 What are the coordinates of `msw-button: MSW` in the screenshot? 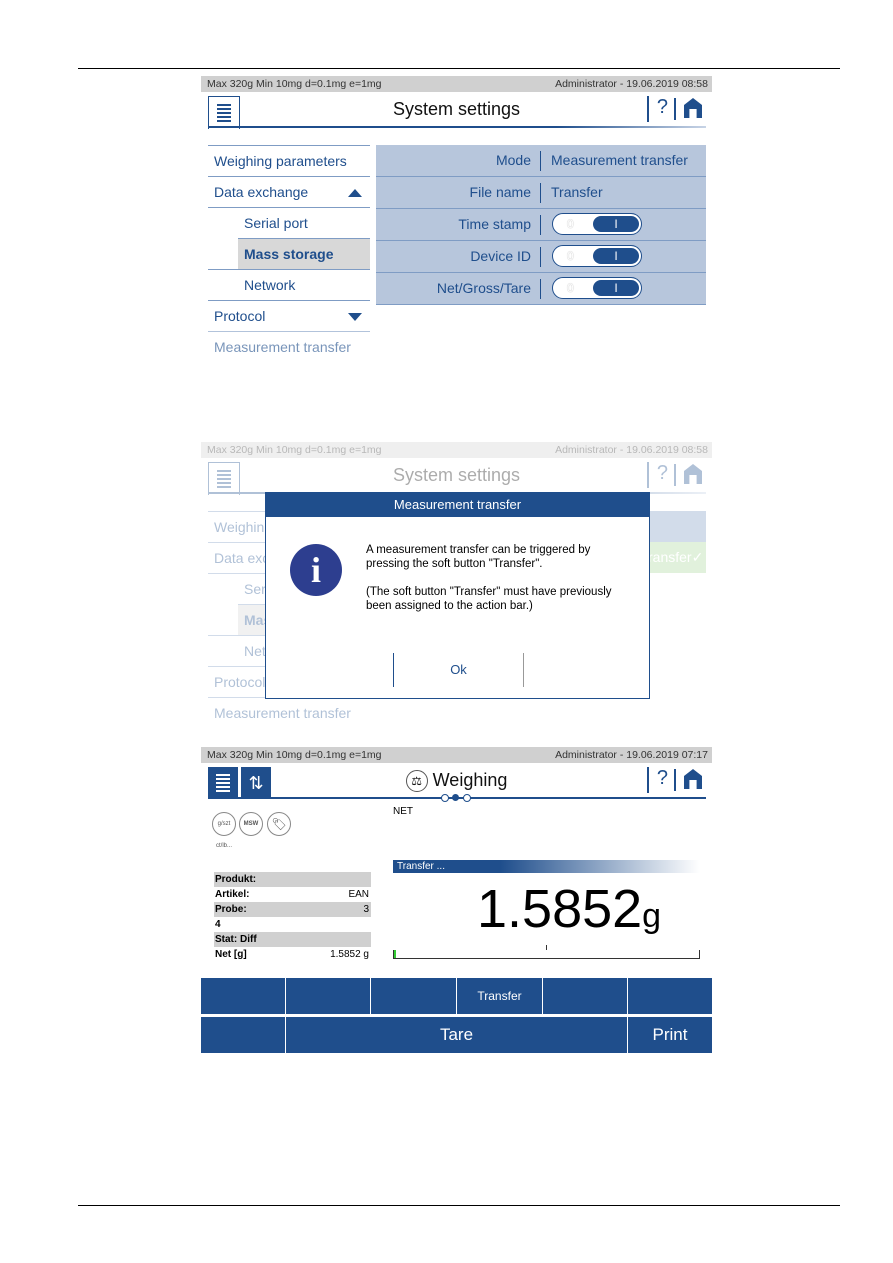 It's located at (251, 824).